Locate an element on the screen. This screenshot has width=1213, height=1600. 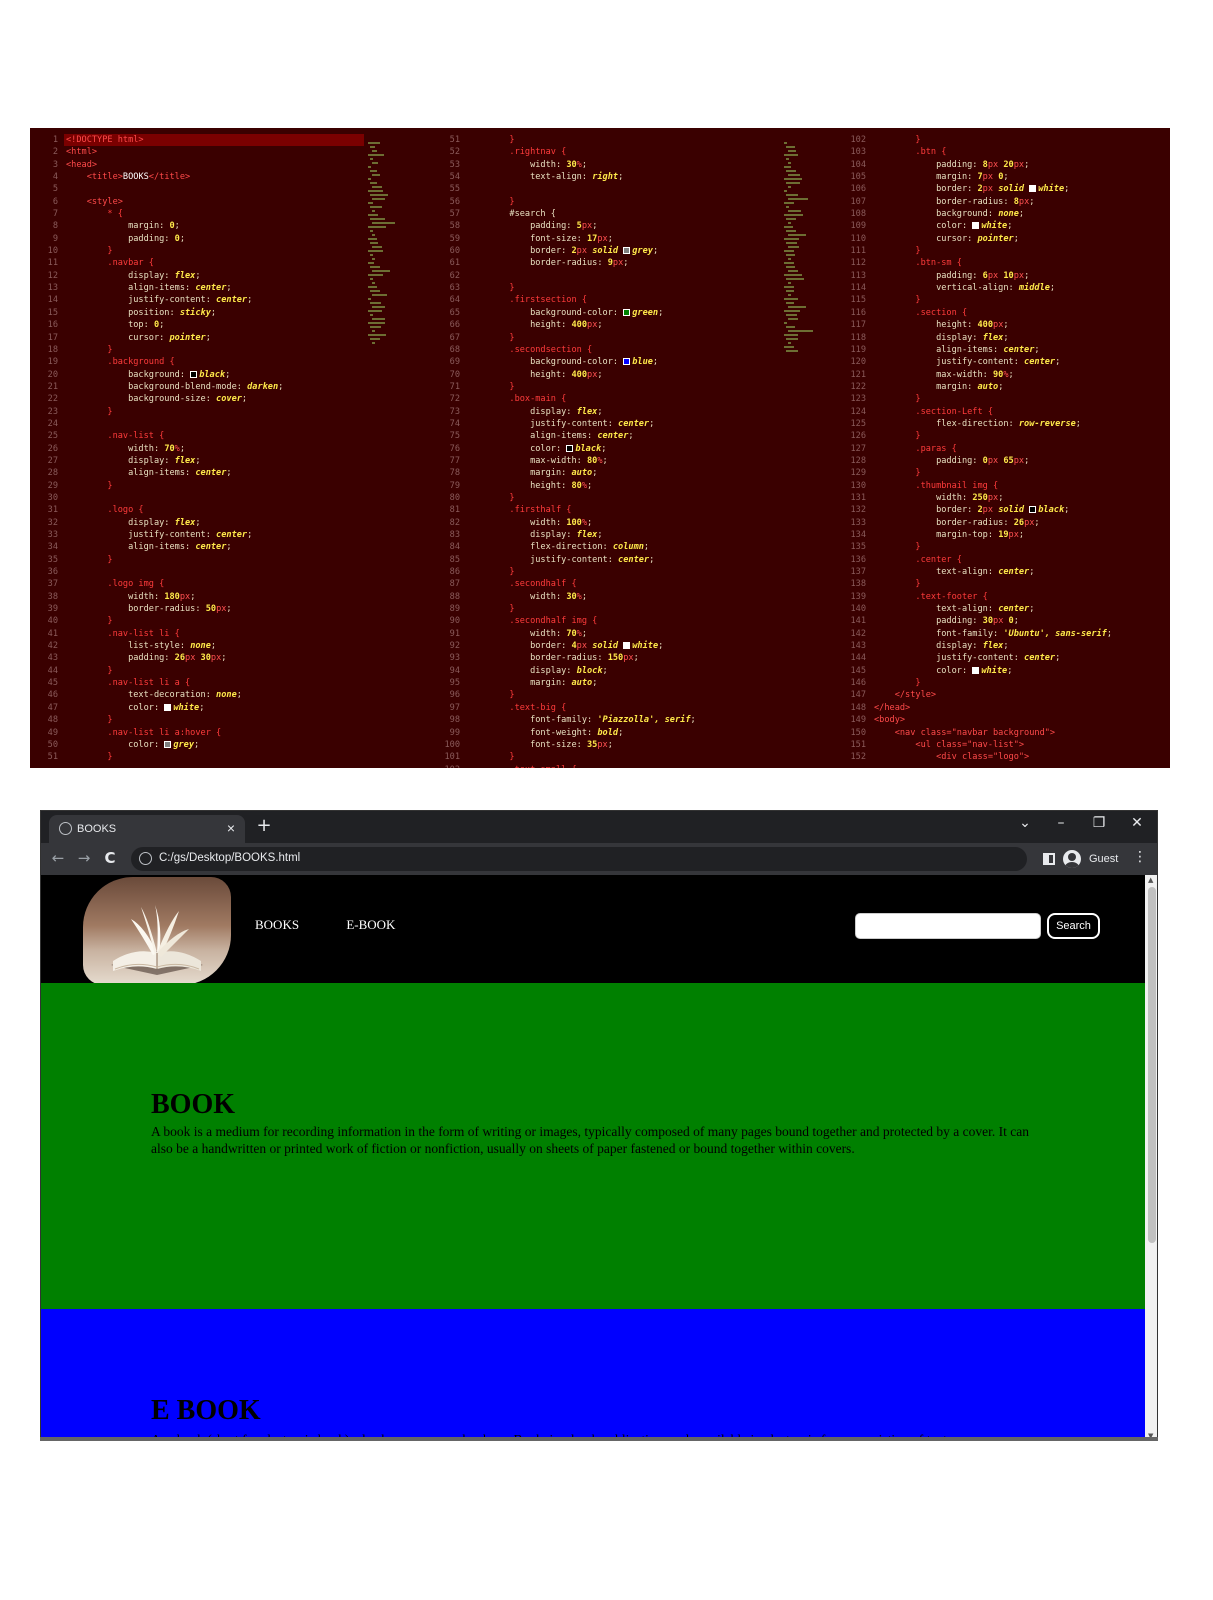
back-arrow-icon: ← is located at coordinates (58, 860).